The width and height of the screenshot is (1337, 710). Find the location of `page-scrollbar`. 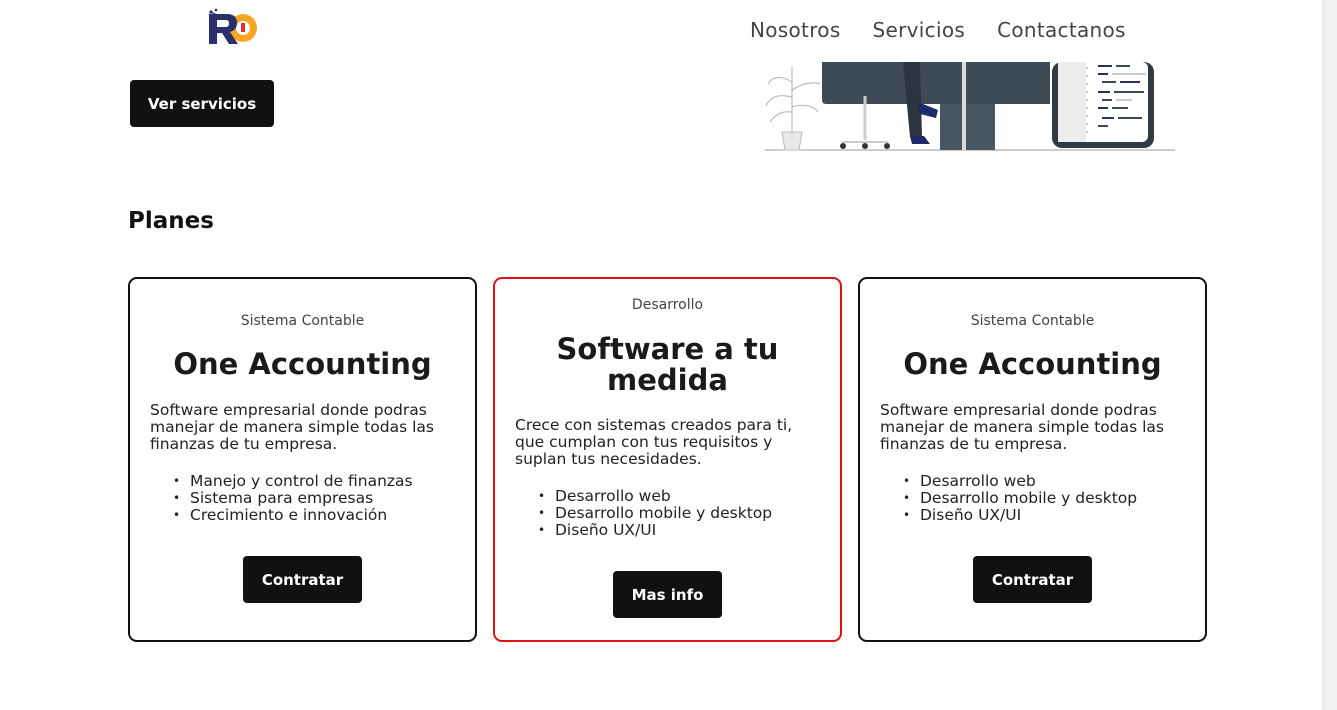

page-scrollbar is located at coordinates (1329, 355).